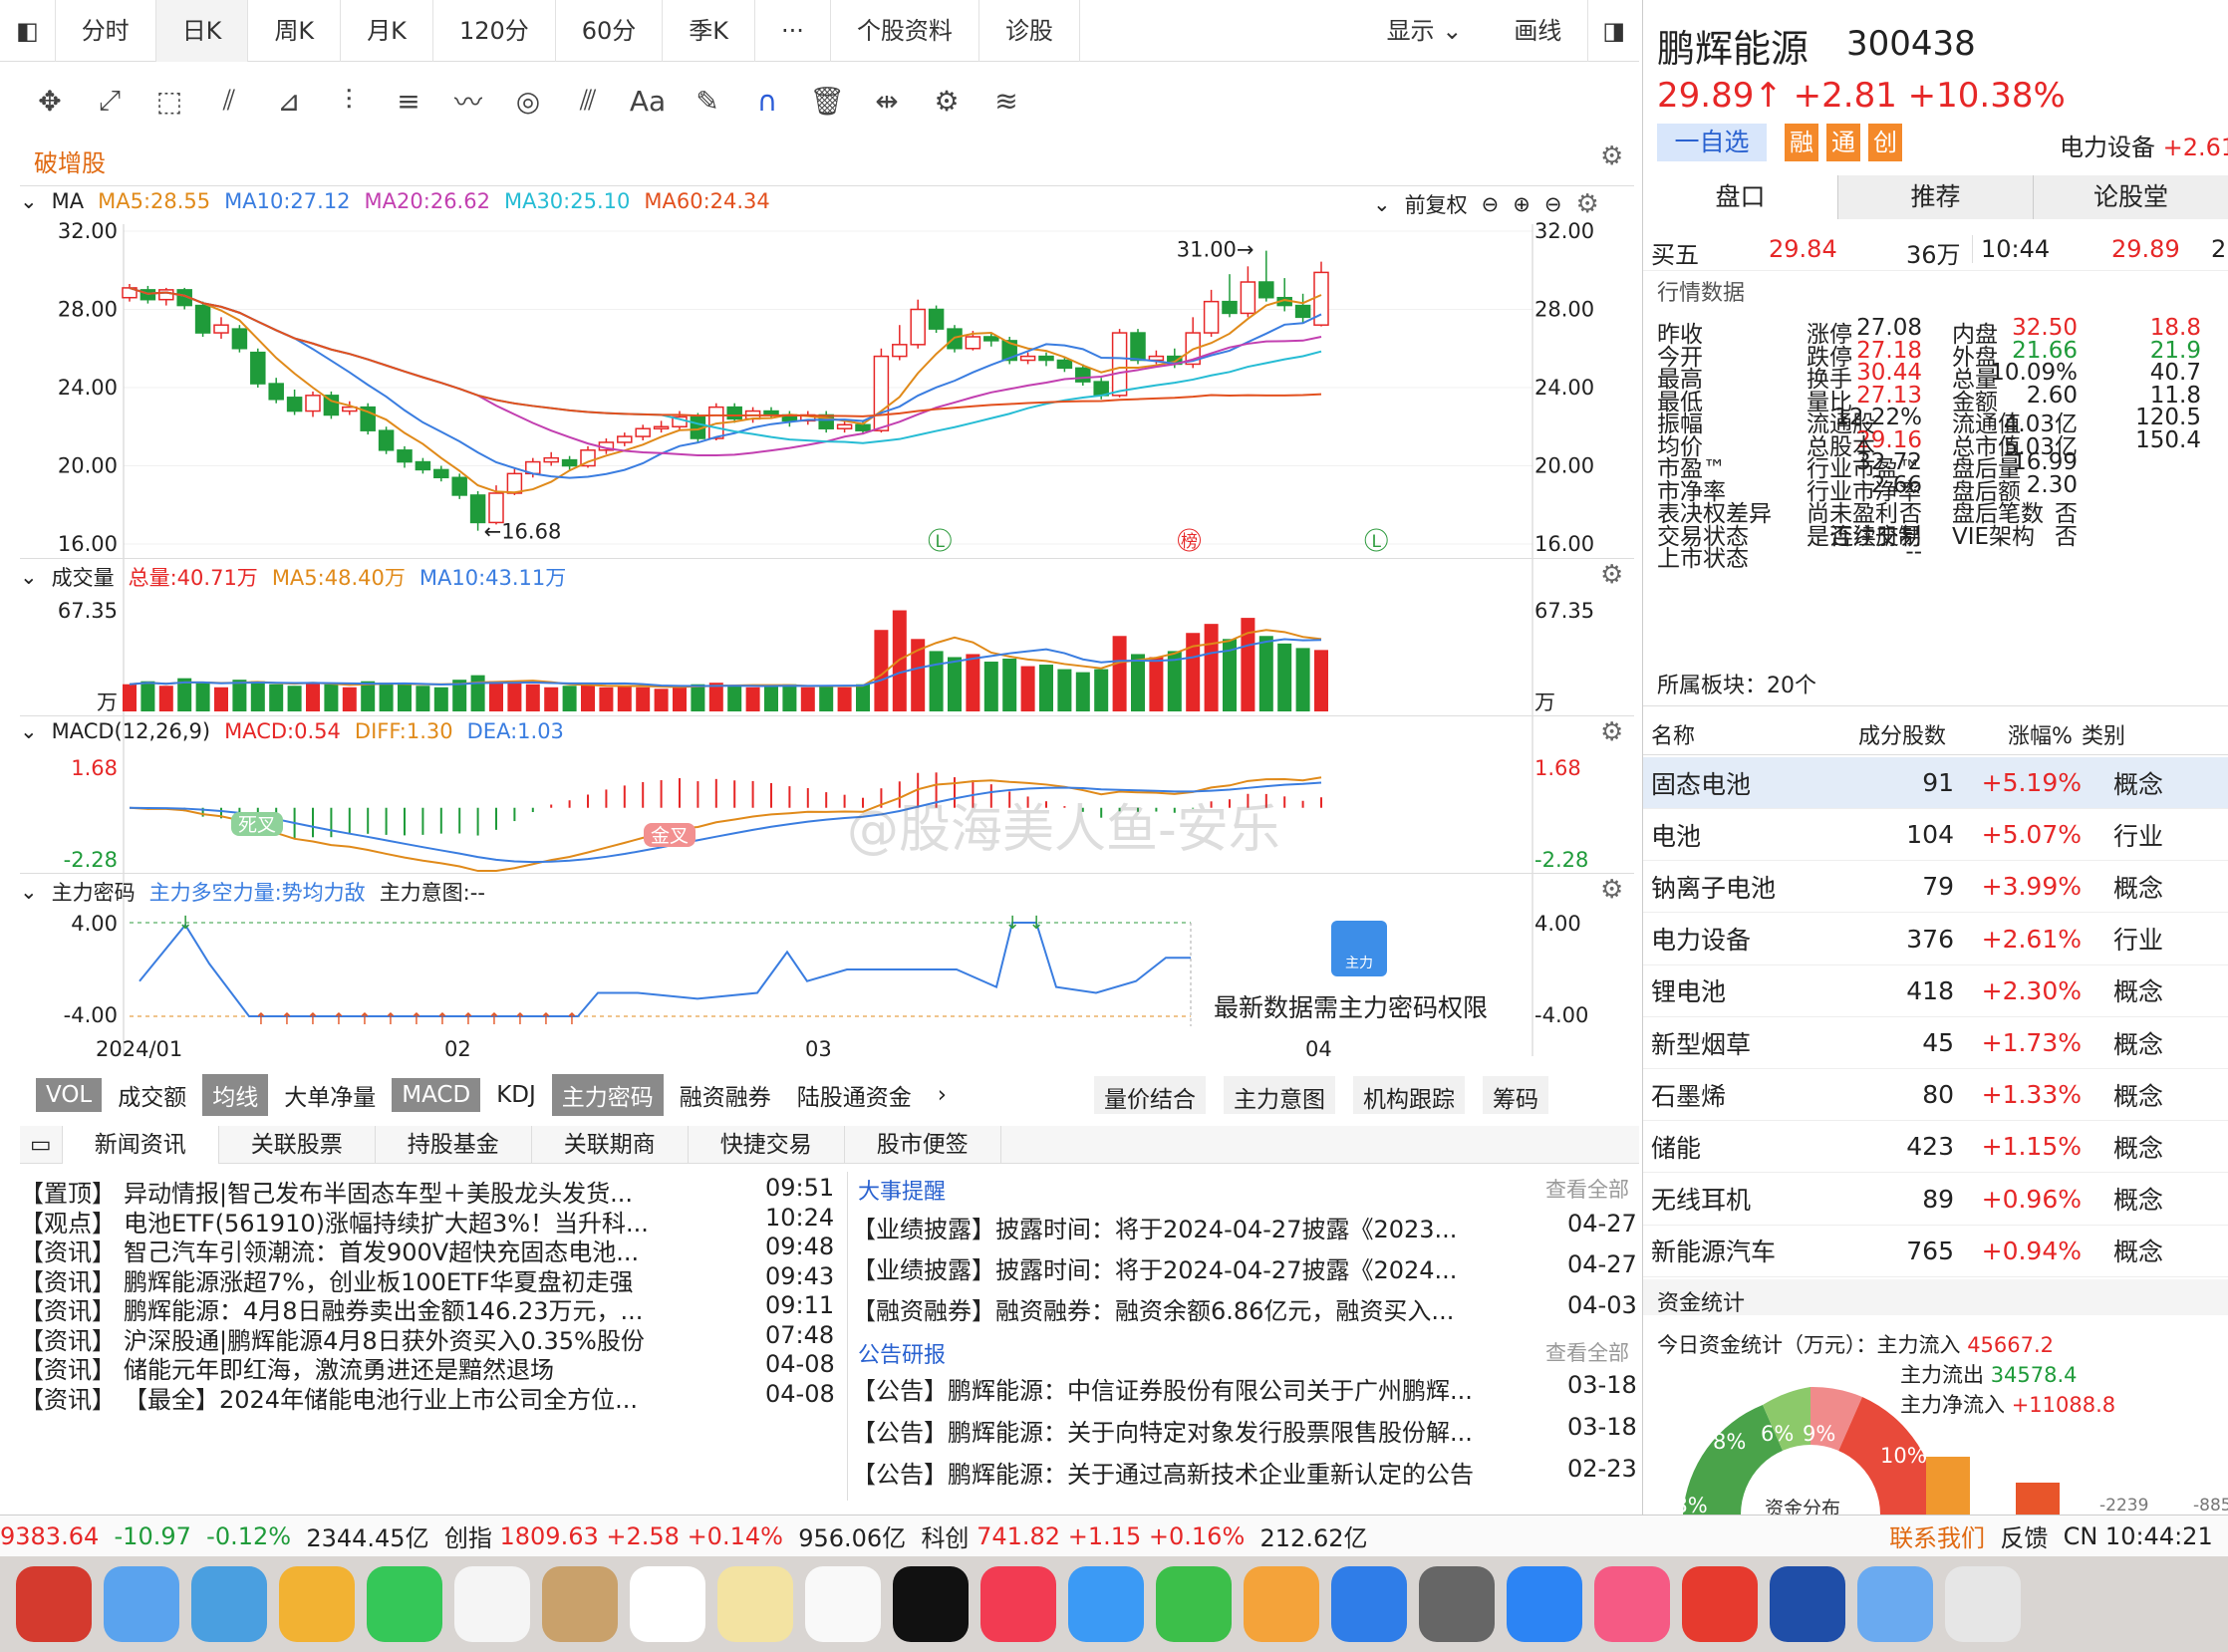 Image resolution: width=2228 pixels, height=1652 pixels. What do you see at coordinates (854, 1095) in the screenshot?
I see `indicator-tab-8: 陆股通资金` at bounding box center [854, 1095].